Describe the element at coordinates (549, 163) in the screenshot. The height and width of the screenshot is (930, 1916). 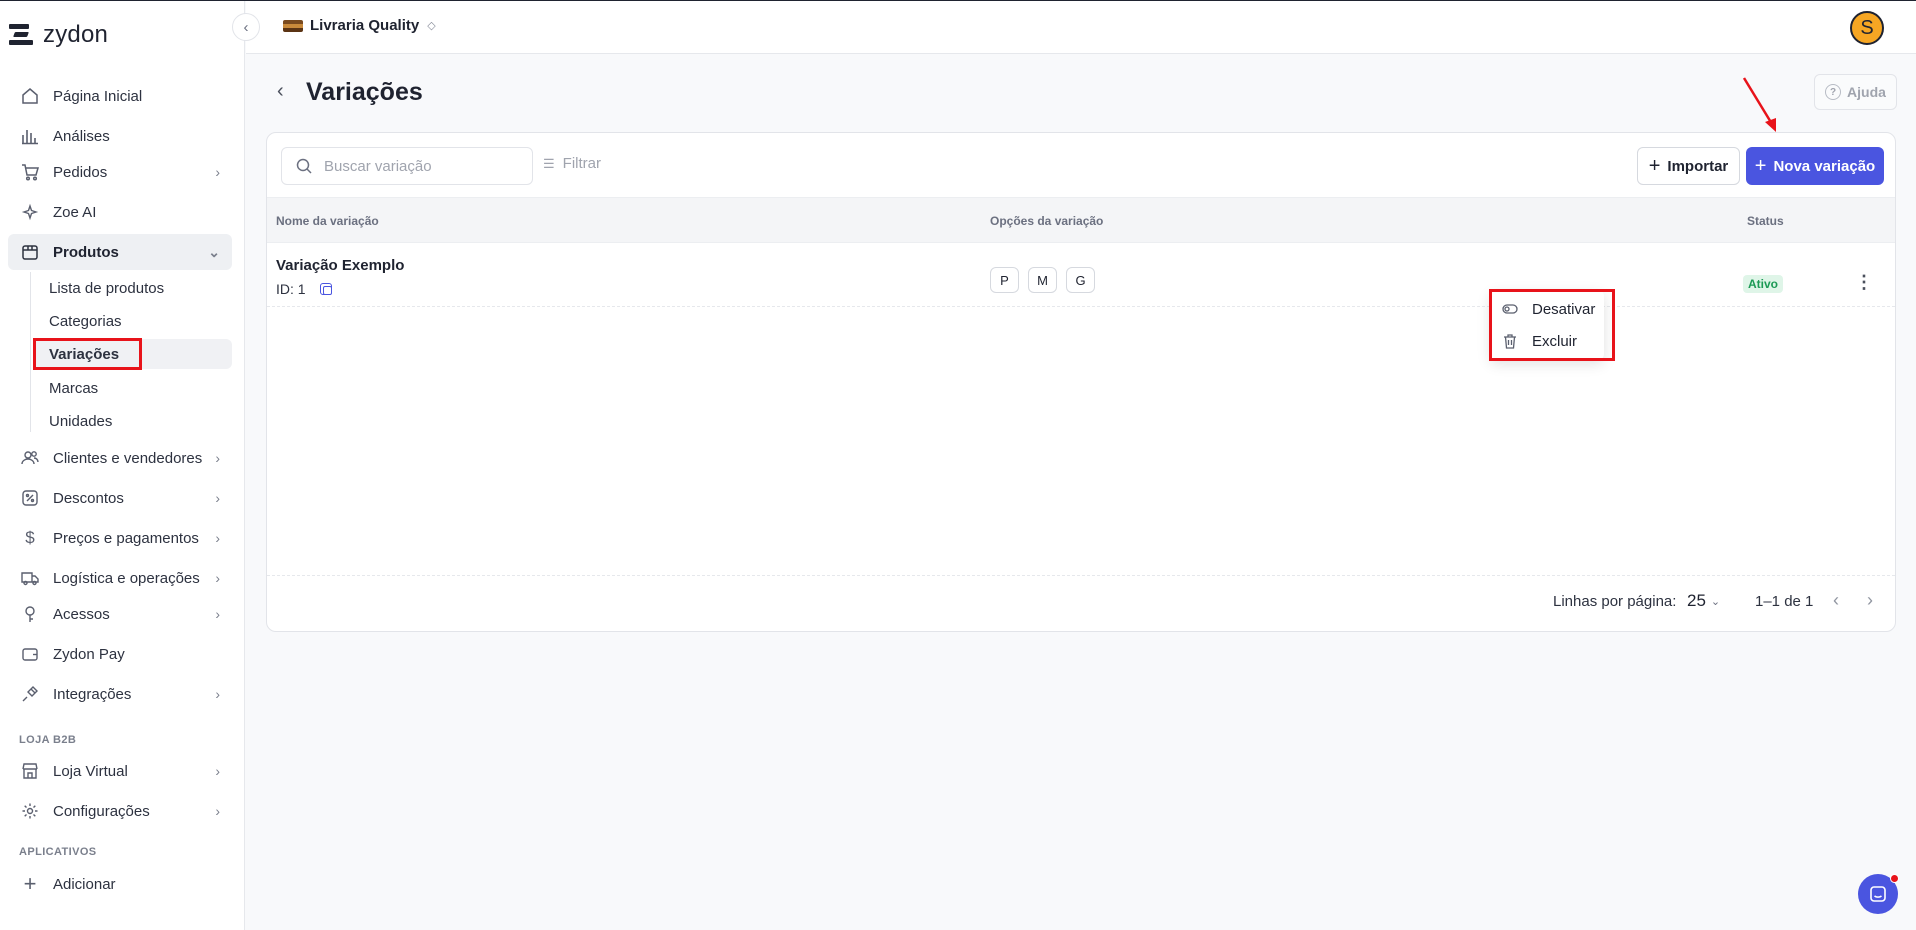
I see `filter-icon: ☰` at that location.